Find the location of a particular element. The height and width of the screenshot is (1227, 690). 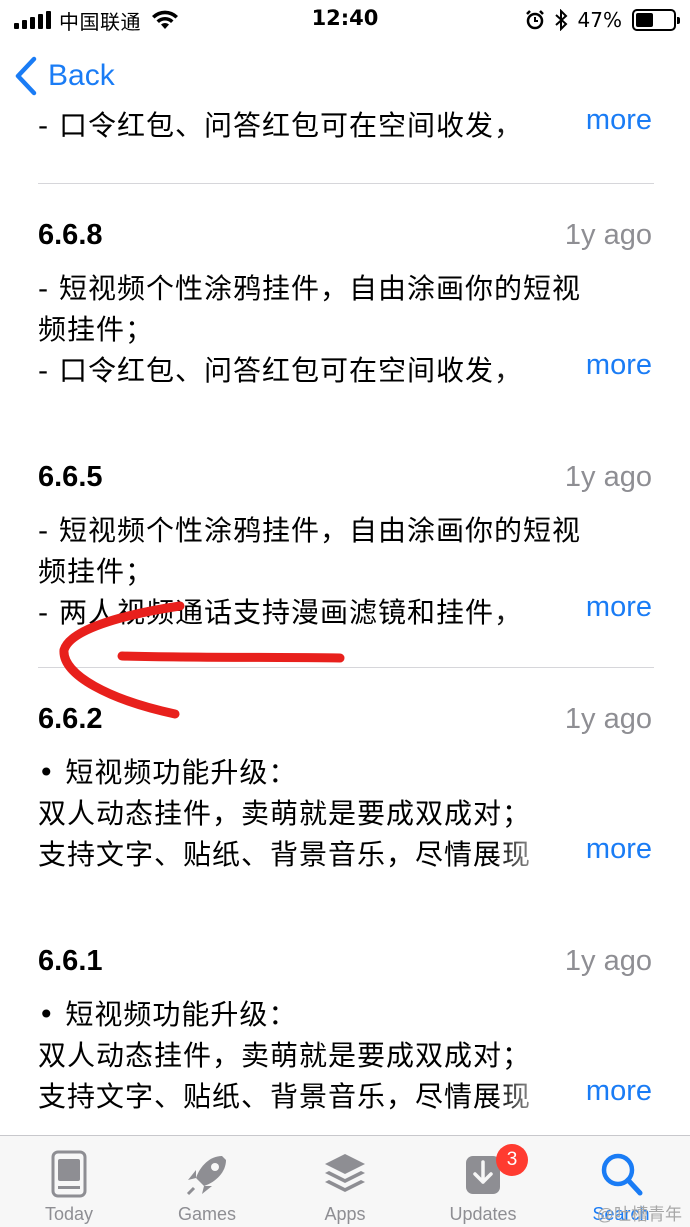

version-number: 6.6.2 is located at coordinates (70, 719).